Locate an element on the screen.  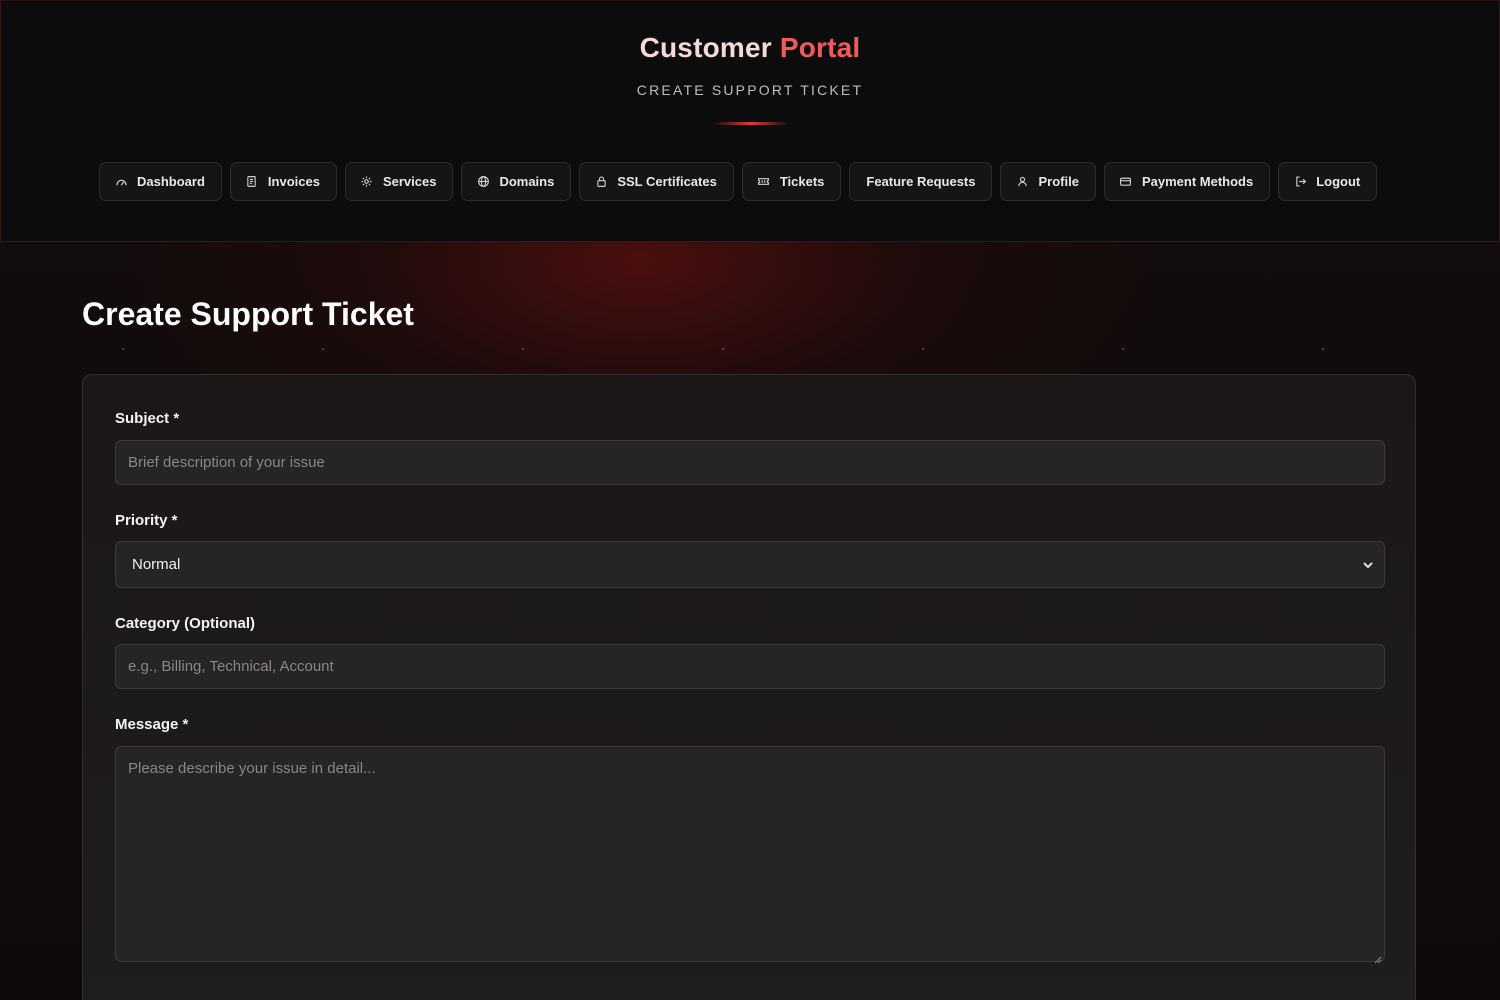
nav-domains-button: Domains is located at coordinates (516, 181).